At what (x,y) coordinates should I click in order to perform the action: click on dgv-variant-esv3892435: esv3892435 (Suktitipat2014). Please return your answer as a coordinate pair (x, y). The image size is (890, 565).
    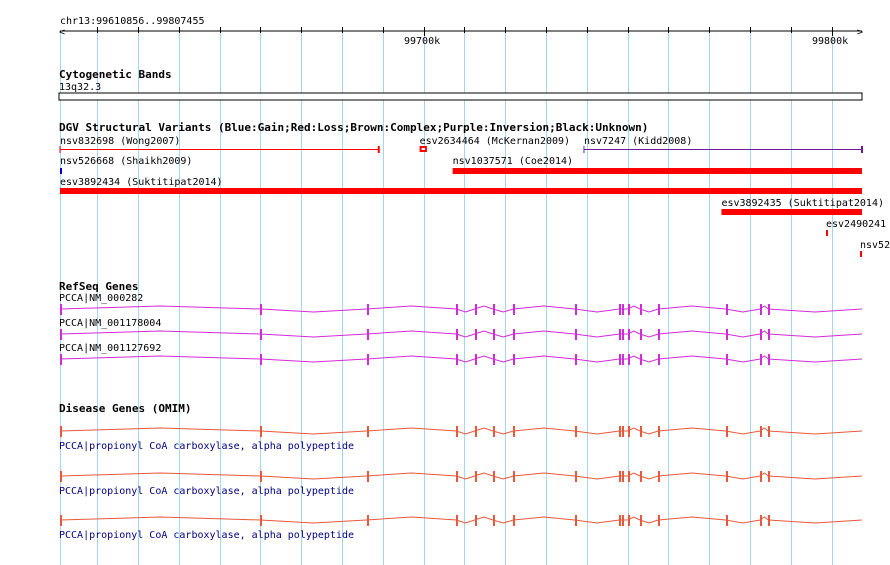
    Looking at the image, I should click on (802, 206).